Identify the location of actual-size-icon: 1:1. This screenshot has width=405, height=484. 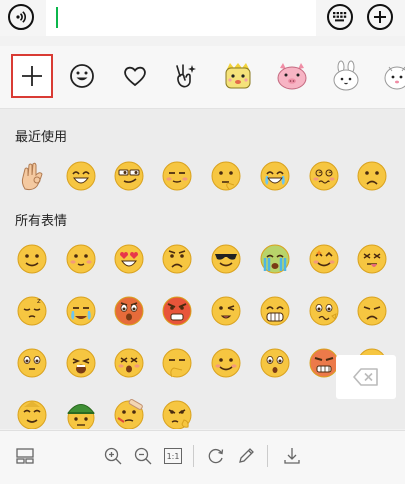
(173, 456).